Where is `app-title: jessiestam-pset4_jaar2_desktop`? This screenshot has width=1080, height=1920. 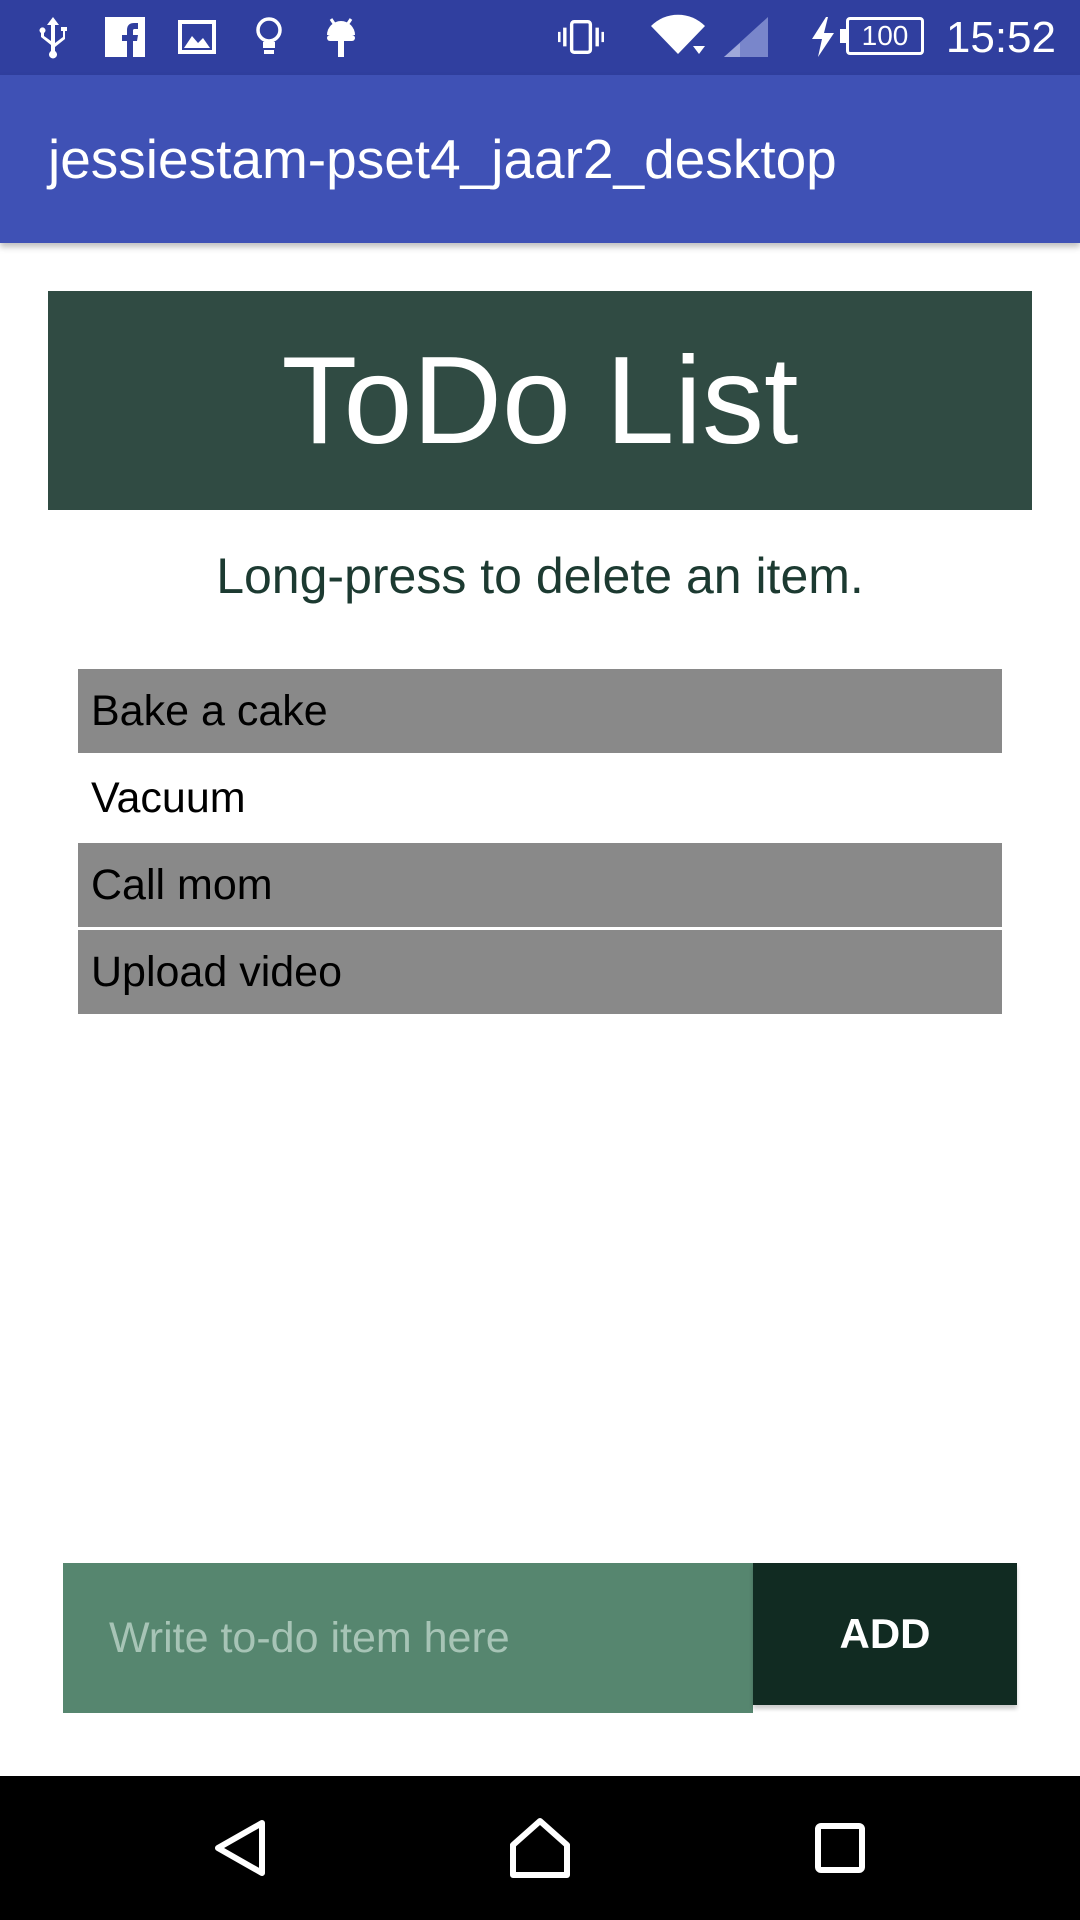
app-title: jessiestam-pset4_jaar2_desktop is located at coordinates (442, 159).